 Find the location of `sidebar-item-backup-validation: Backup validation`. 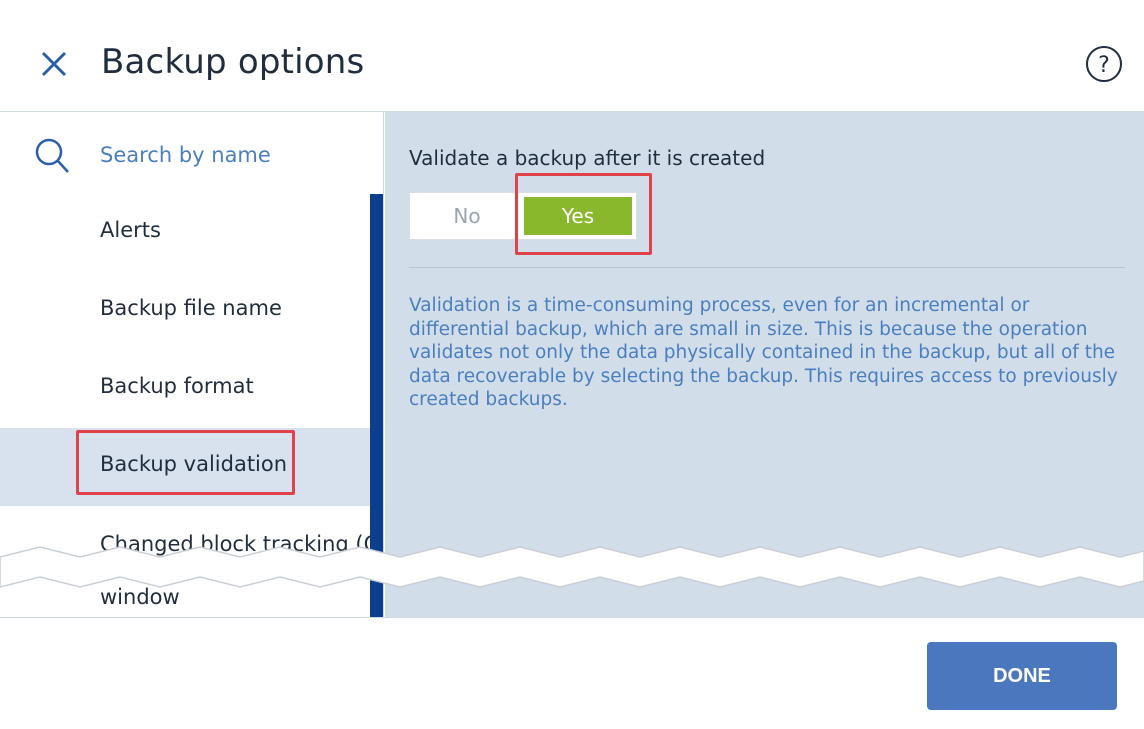

sidebar-item-backup-validation: Backup validation is located at coordinates (185, 467).